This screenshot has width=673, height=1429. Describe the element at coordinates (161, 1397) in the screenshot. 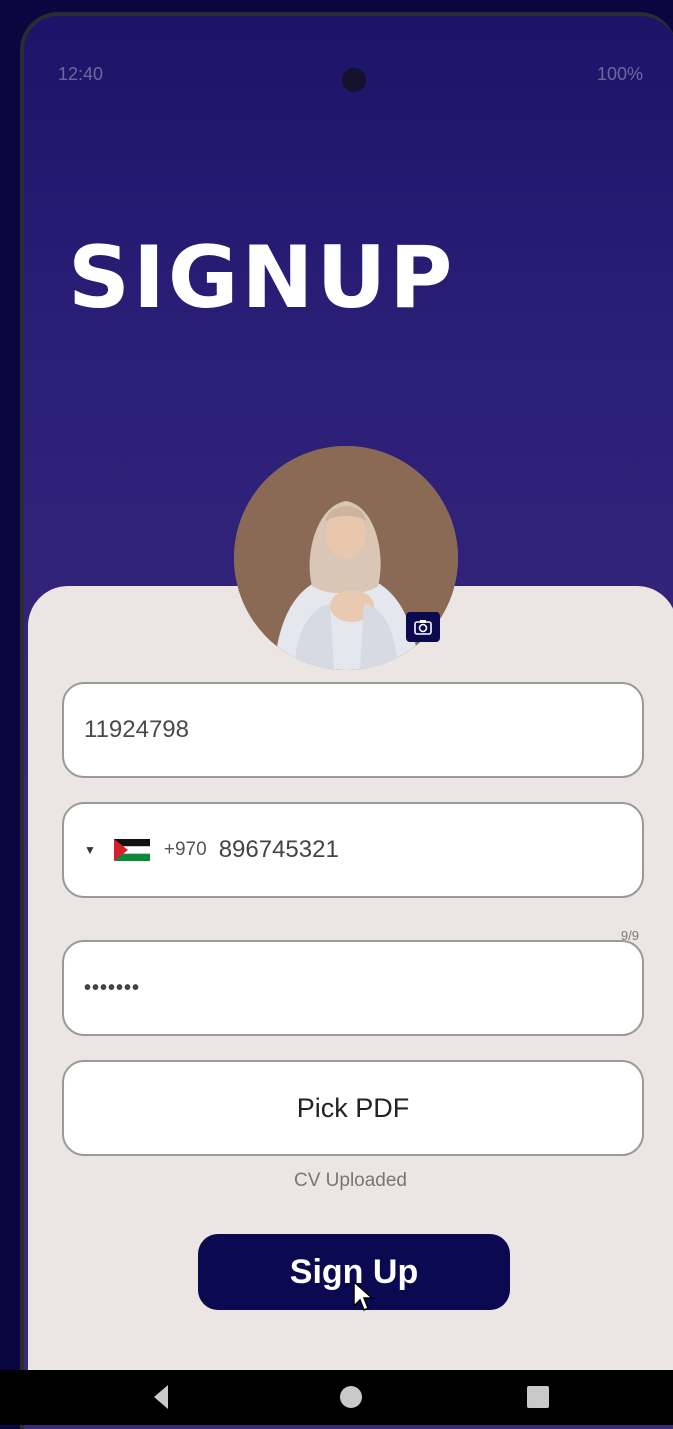

I see `back-triangle-icon` at that location.